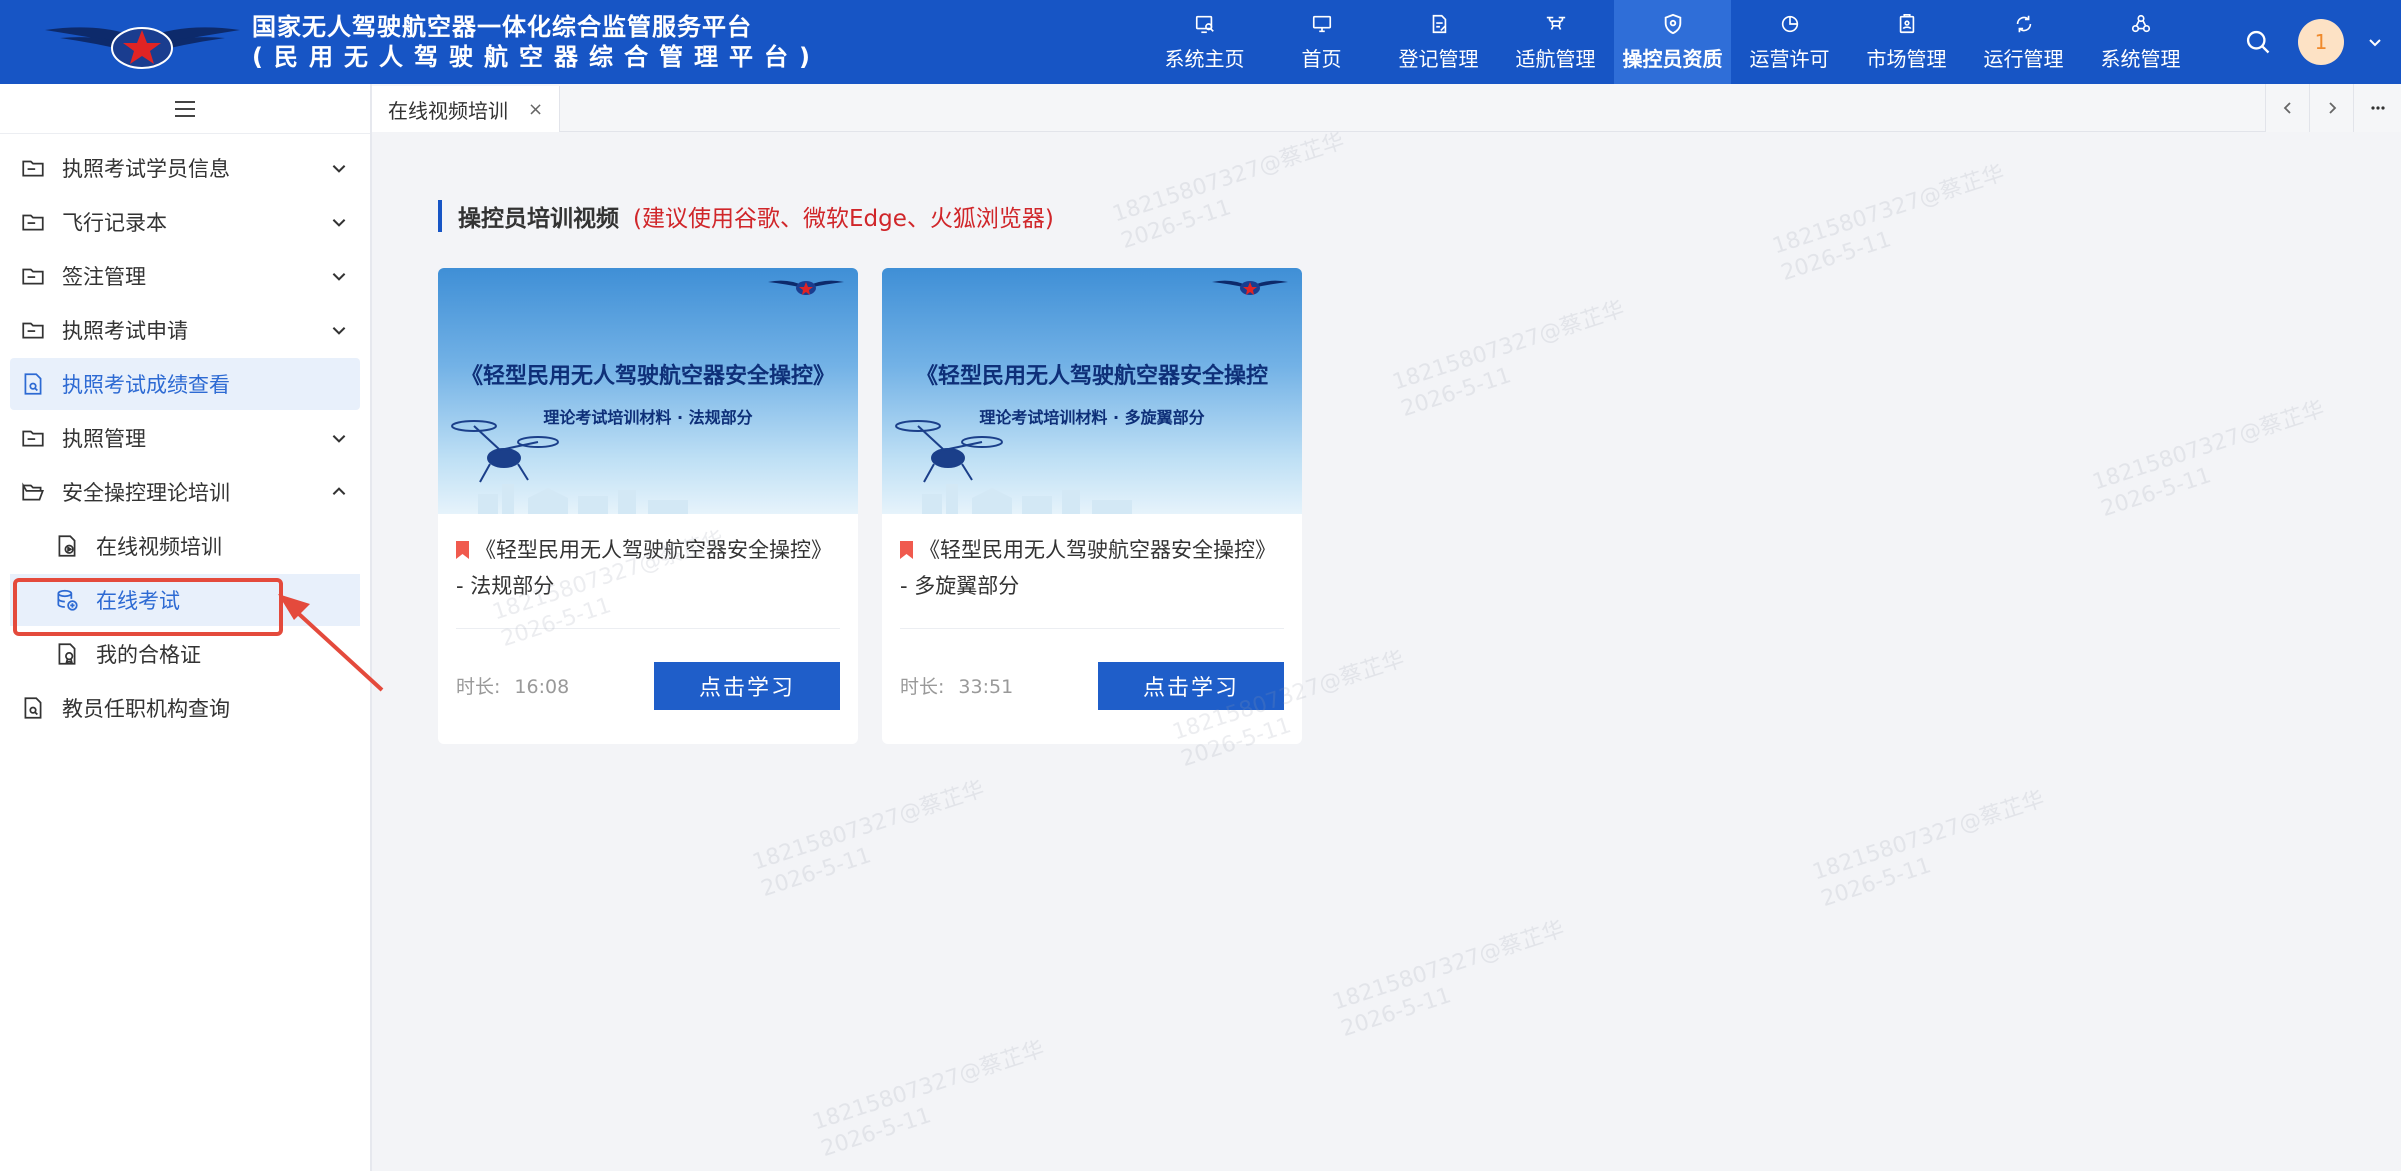  I want to click on more-horizontal-icon, so click(2377, 108).